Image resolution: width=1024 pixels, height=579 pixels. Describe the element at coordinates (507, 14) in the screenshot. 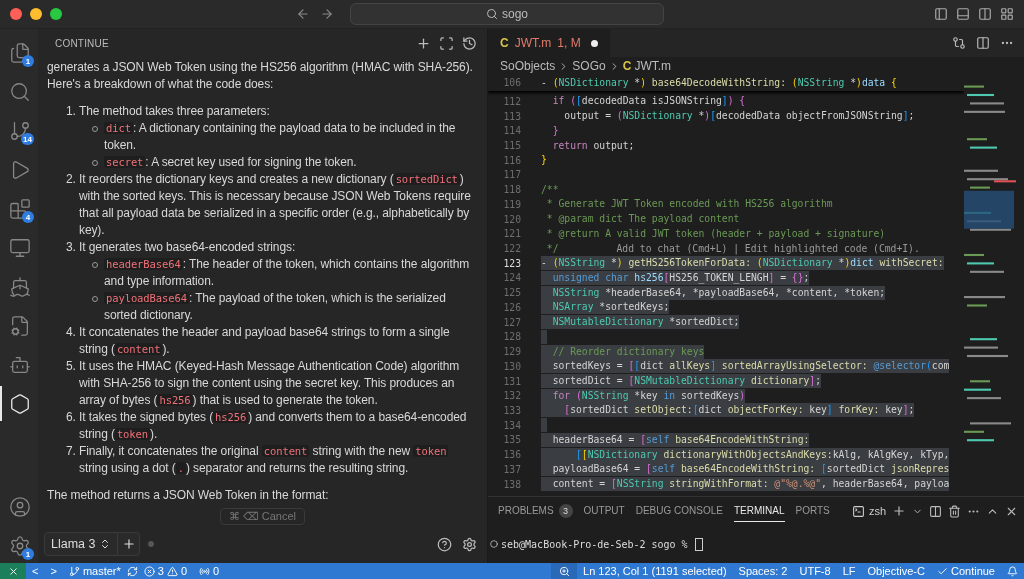

I see `search-field: sogo` at that location.